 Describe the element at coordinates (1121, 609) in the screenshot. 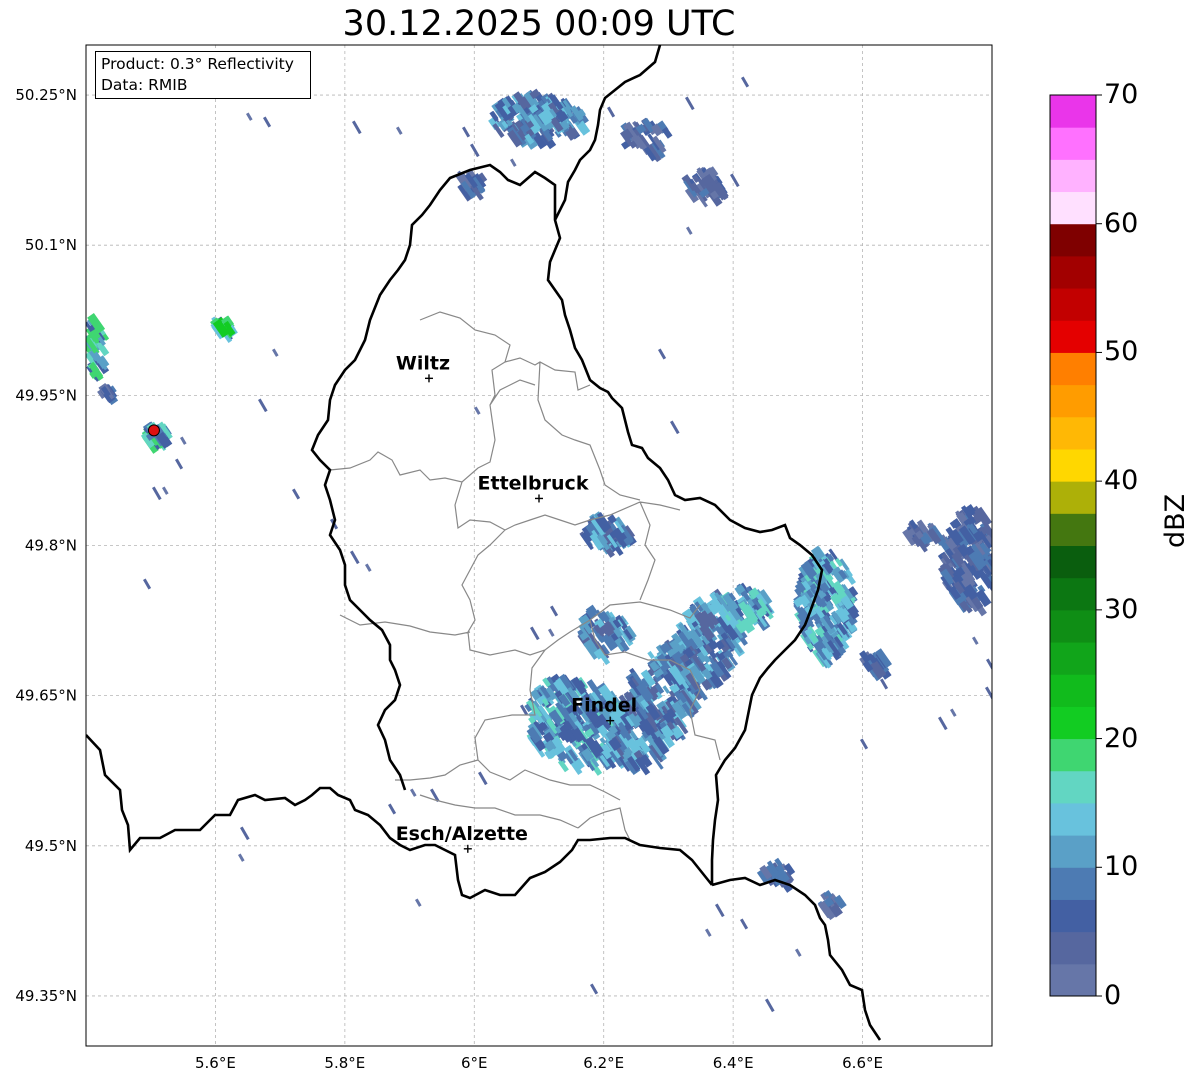

I see `colorbar-tick-label: 30` at that location.